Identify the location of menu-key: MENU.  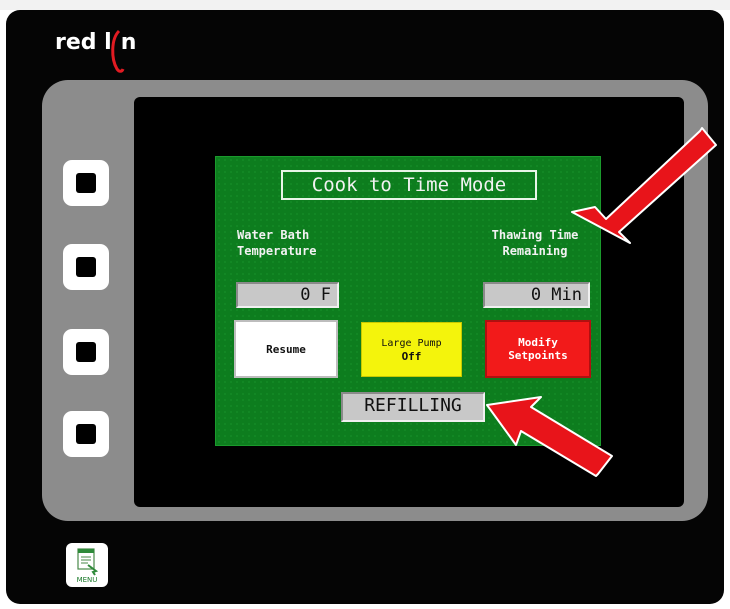
(87, 565).